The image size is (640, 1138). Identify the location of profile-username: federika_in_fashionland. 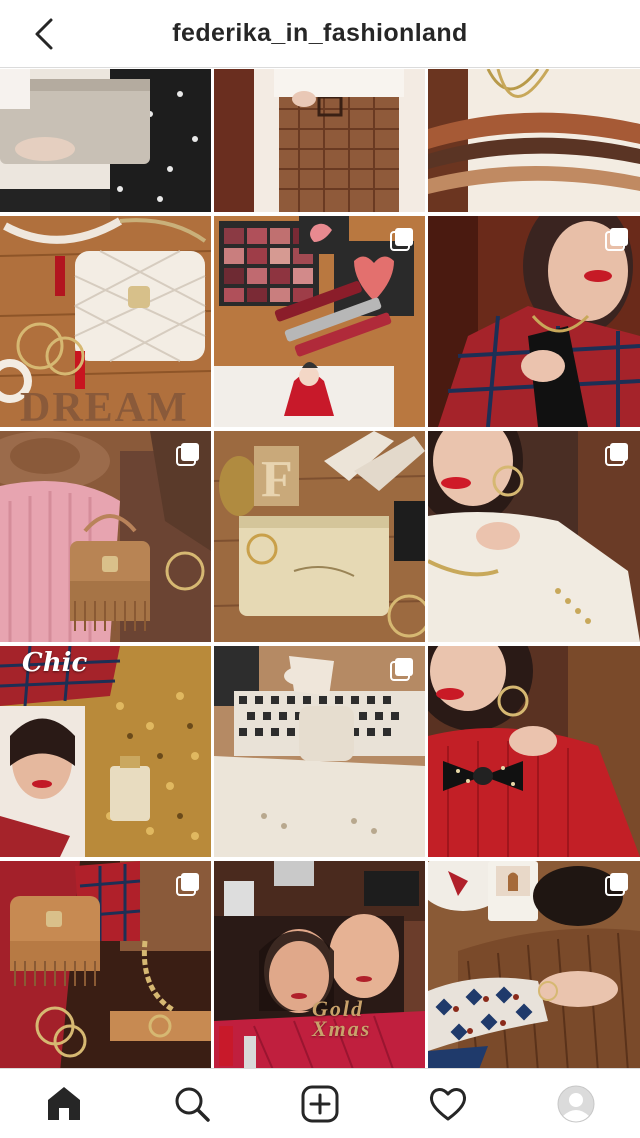
(320, 33).